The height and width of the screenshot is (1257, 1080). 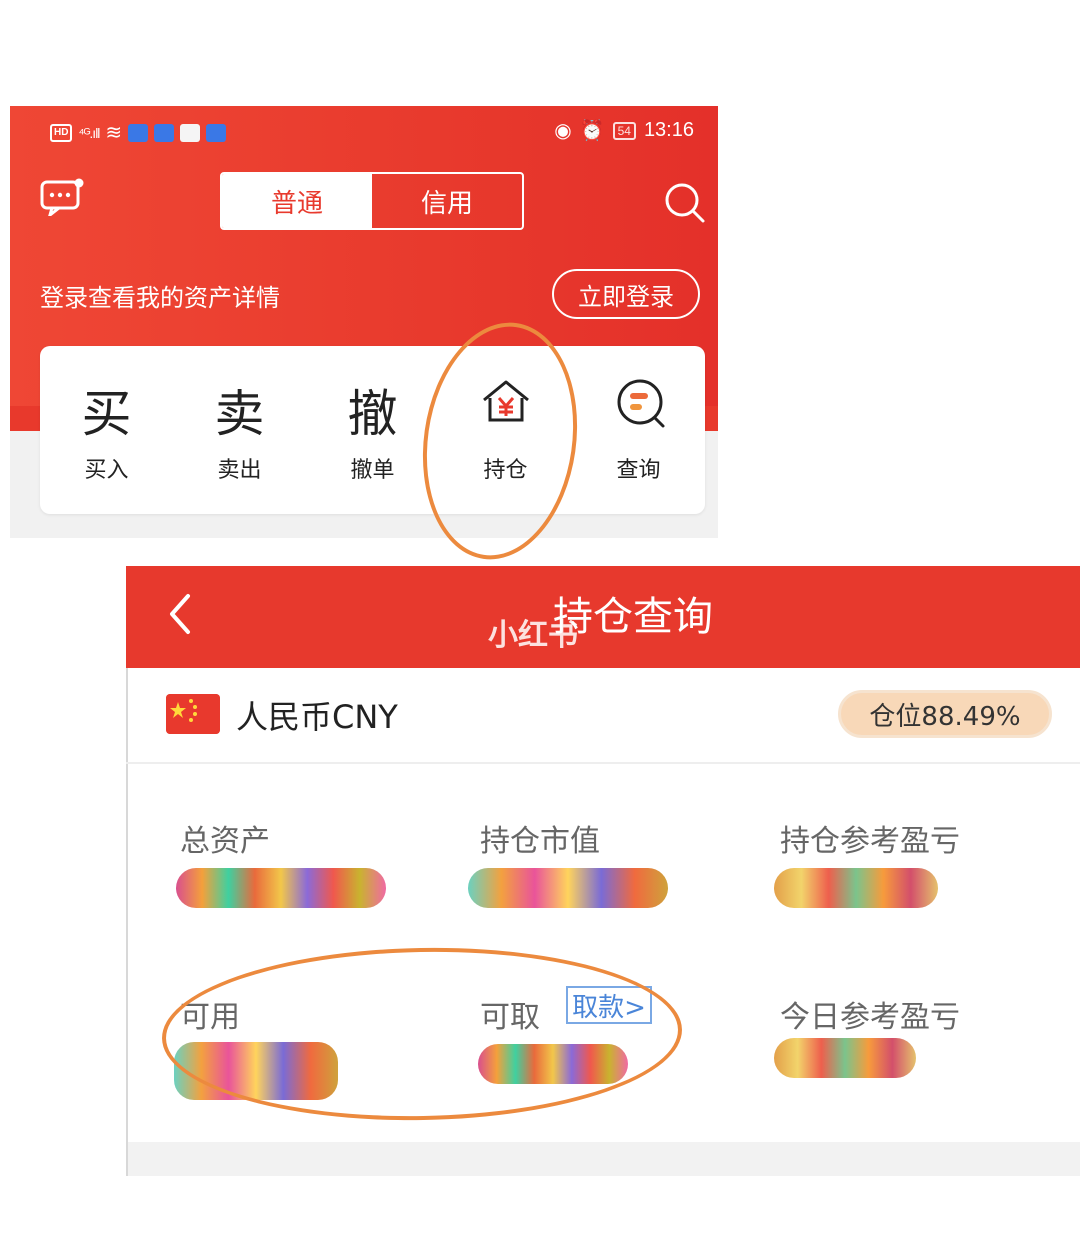 I want to click on currency-name: 人民币CNY, so click(x=317, y=717).